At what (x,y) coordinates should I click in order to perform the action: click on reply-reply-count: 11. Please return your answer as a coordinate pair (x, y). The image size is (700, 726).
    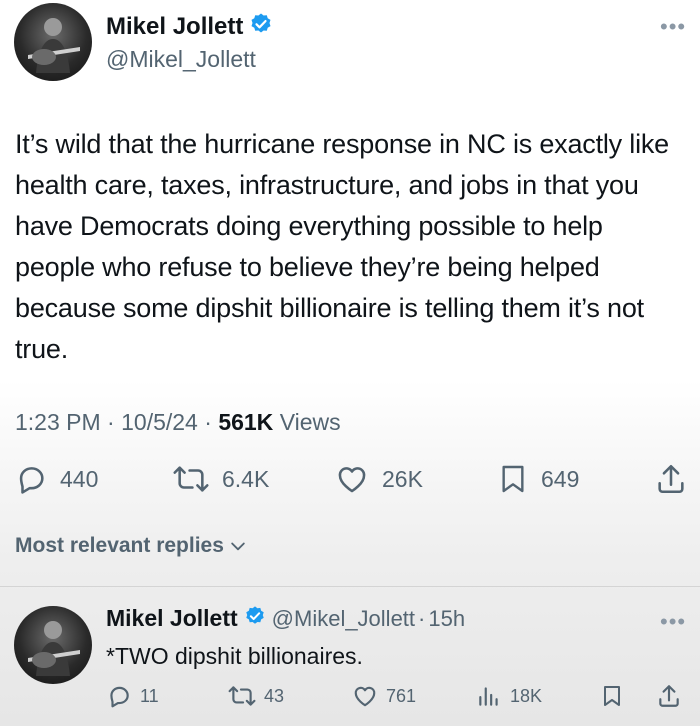
    Looking at the image, I should click on (149, 695).